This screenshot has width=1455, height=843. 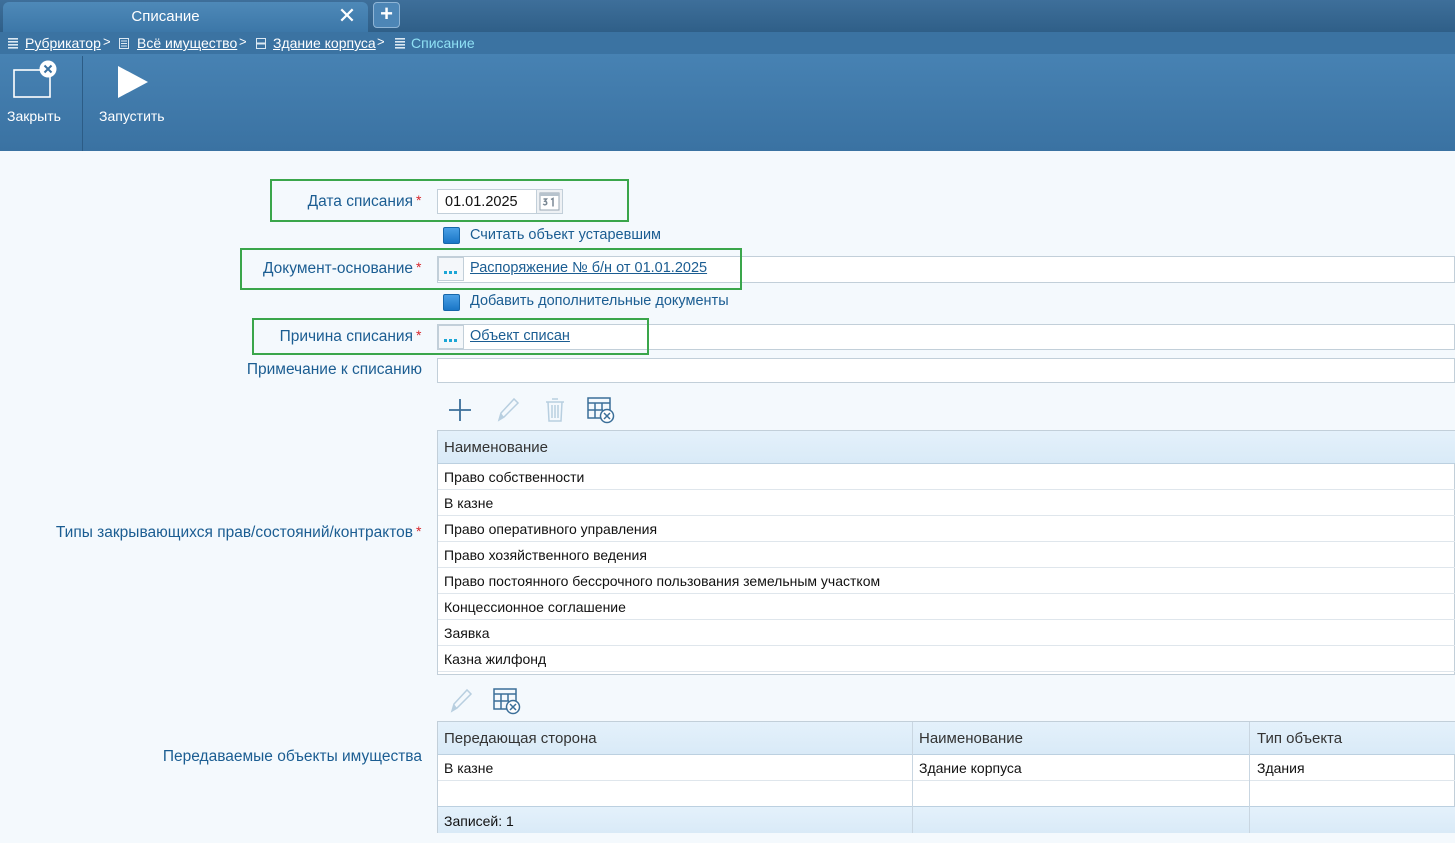 I want to click on obsolete-checkbox, so click(x=451, y=235).